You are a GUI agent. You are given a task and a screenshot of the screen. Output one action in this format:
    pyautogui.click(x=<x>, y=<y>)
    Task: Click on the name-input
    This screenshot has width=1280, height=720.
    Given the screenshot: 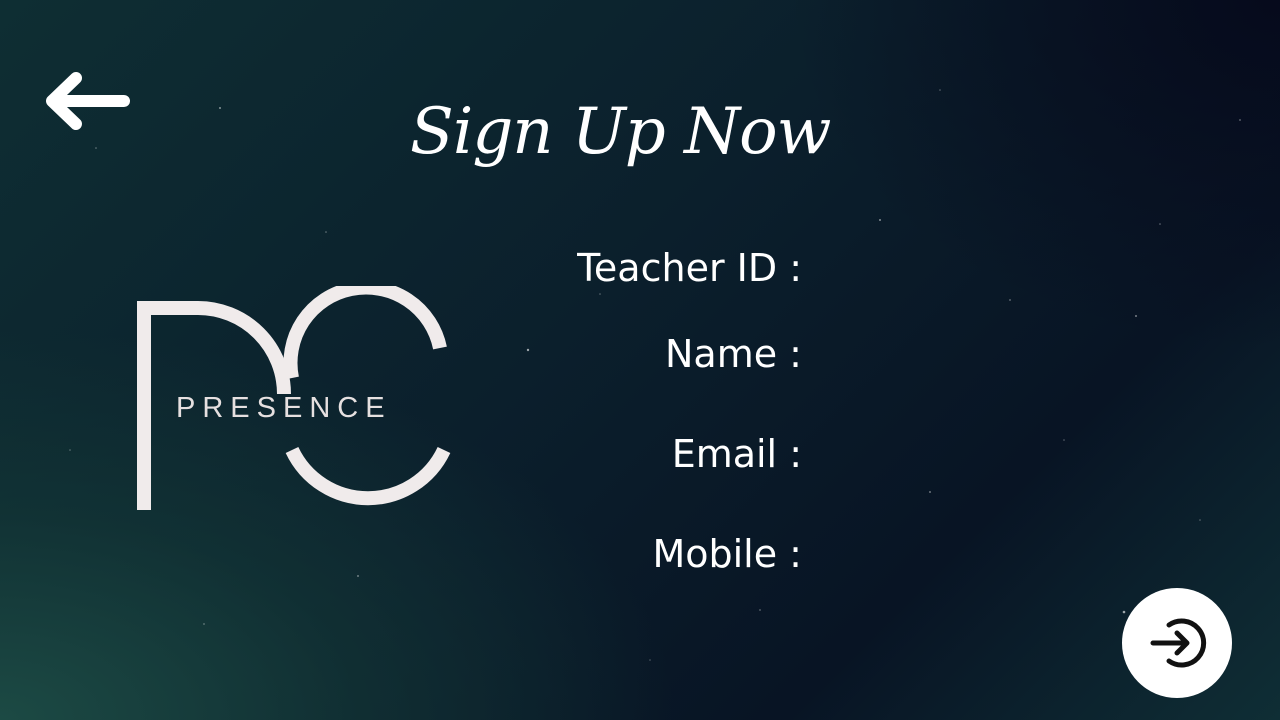 What is the action you would take?
    pyautogui.click(x=970, y=357)
    